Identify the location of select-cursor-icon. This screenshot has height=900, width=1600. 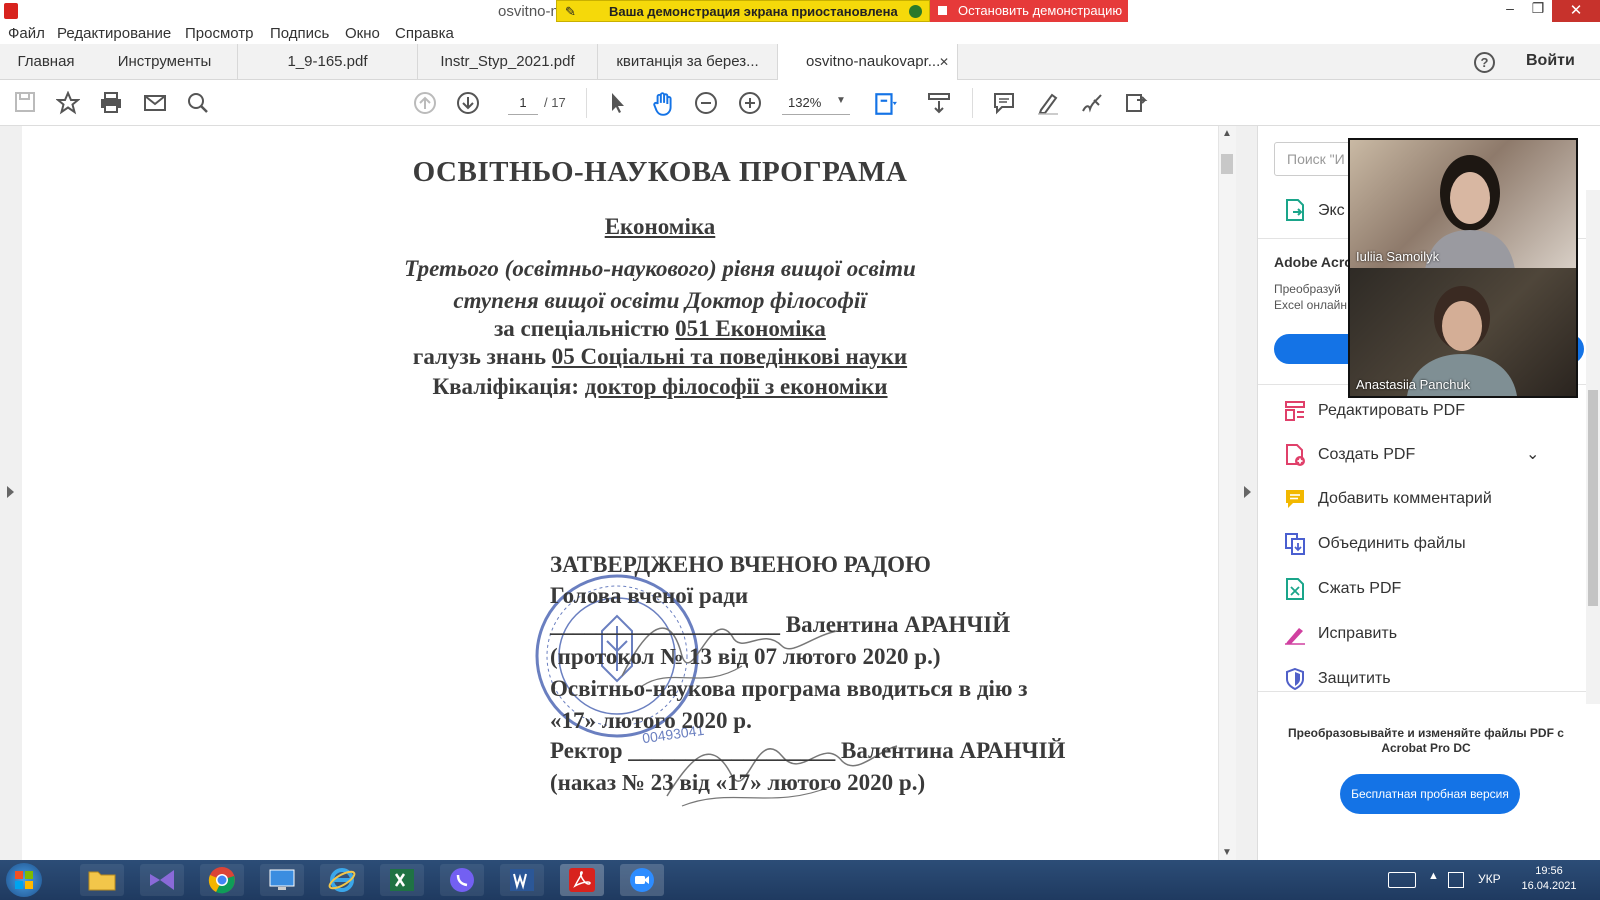
(618, 103).